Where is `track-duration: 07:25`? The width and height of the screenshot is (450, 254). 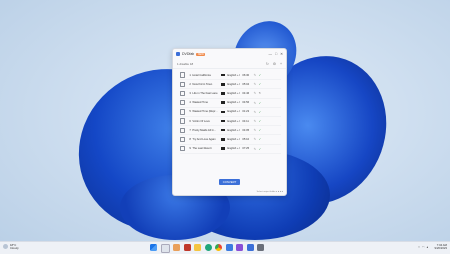 track-duration: 07:25 is located at coordinates (246, 149).